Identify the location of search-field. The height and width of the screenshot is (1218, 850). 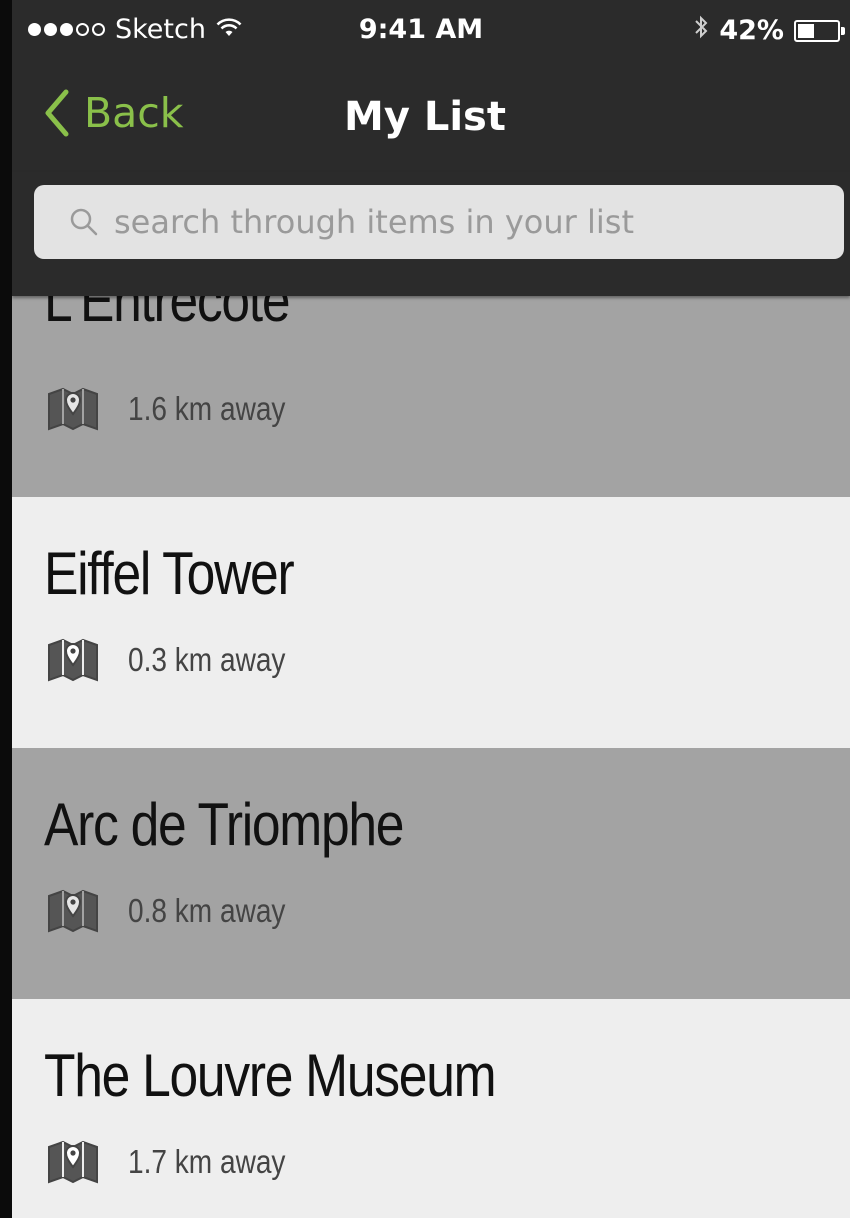
(439, 222).